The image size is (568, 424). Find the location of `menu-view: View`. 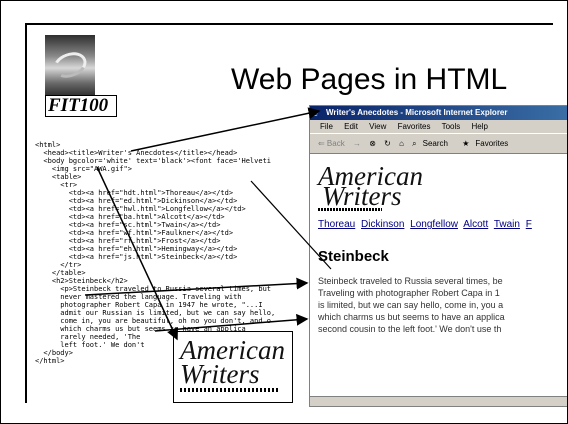

menu-view: View is located at coordinates (377, 126).